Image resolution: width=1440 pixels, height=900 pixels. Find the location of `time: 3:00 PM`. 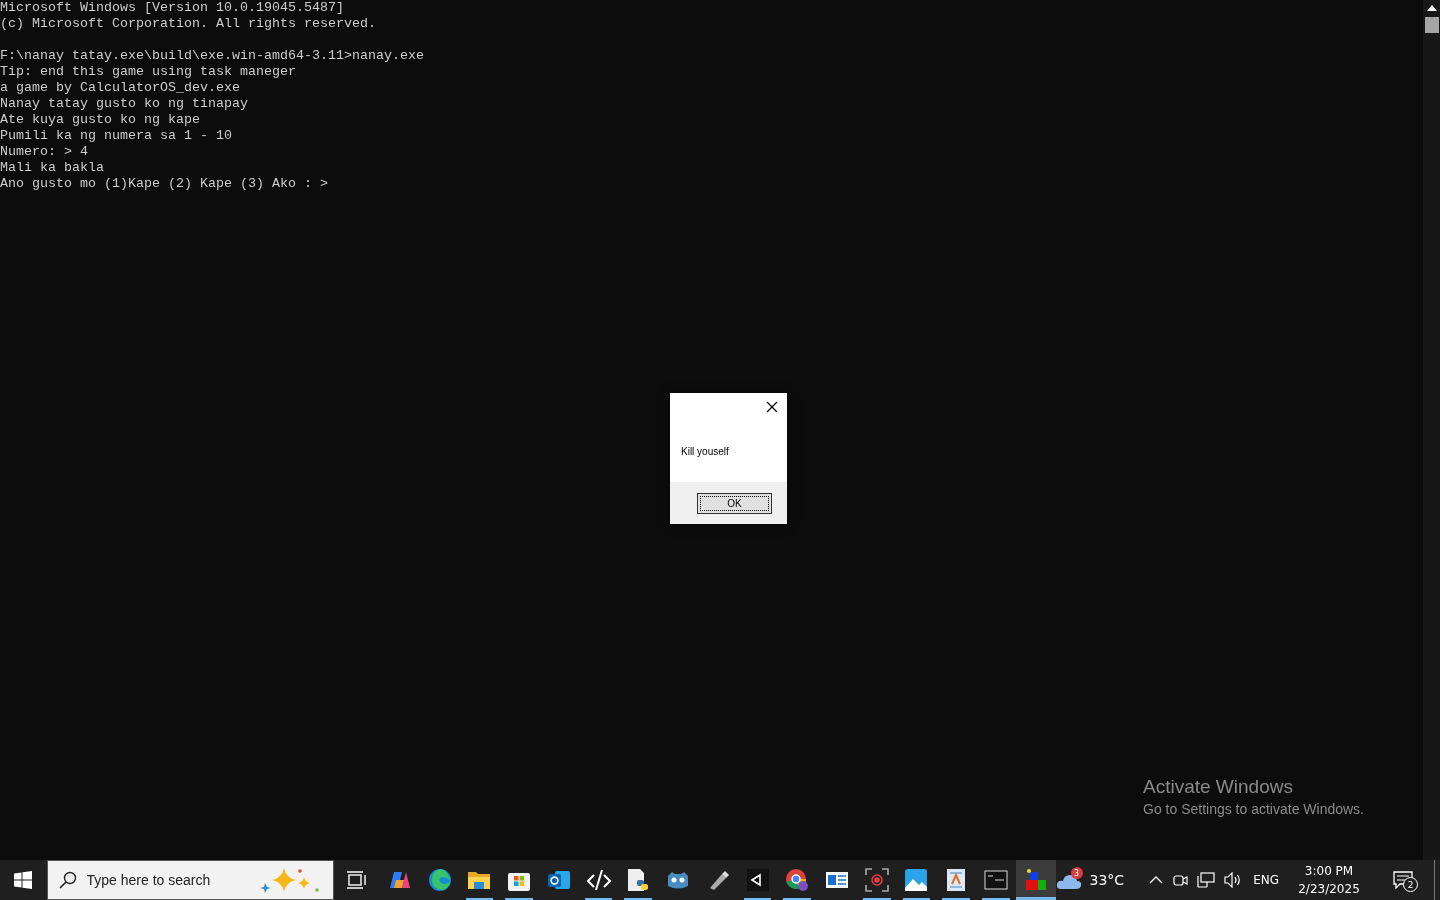

time: 3:00 PM is located at coordinates (1329, 871).